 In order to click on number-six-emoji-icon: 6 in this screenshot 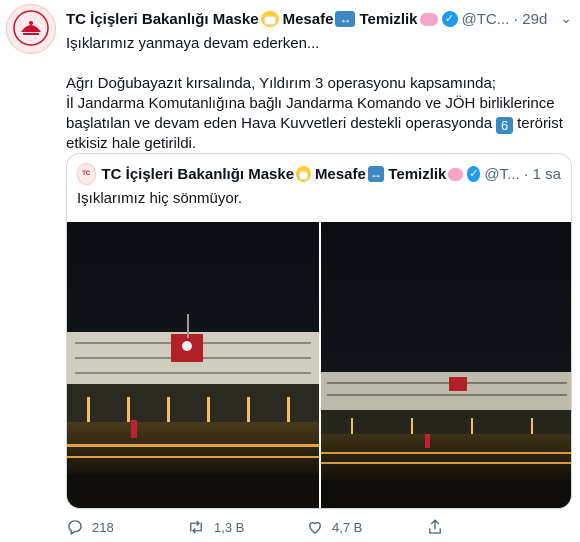, I will do `click(505, 125)`.